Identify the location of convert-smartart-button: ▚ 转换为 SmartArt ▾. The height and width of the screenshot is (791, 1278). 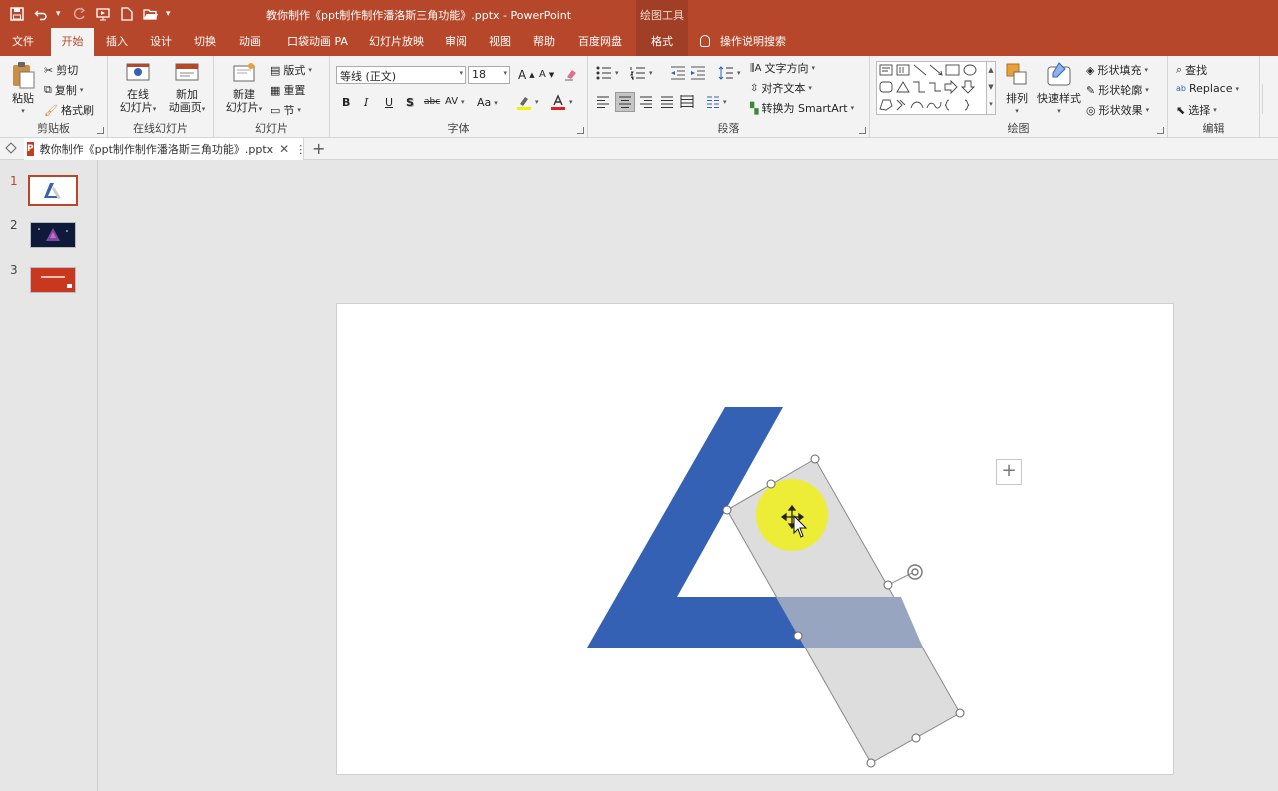
(802, 108).